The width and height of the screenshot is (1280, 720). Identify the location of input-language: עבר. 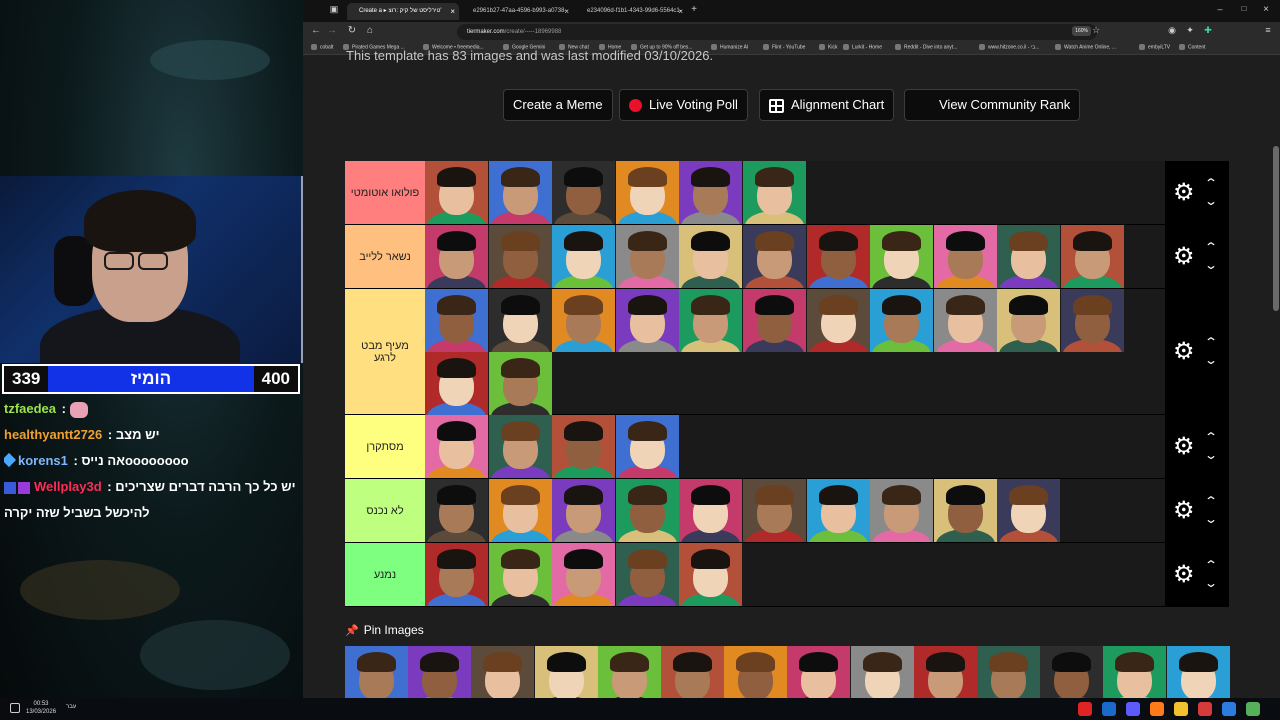
(71, 707).